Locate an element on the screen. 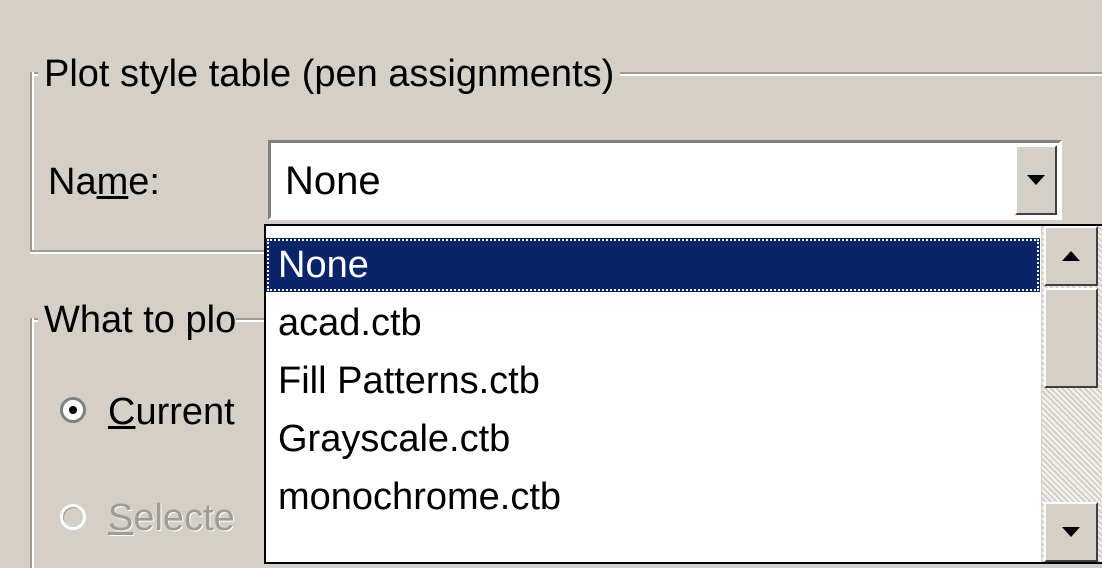 The width and height of the screenshot is (1102, 568). dropdown-option-acad-ctb: acad.ctb is located at coordinates (653, 323).